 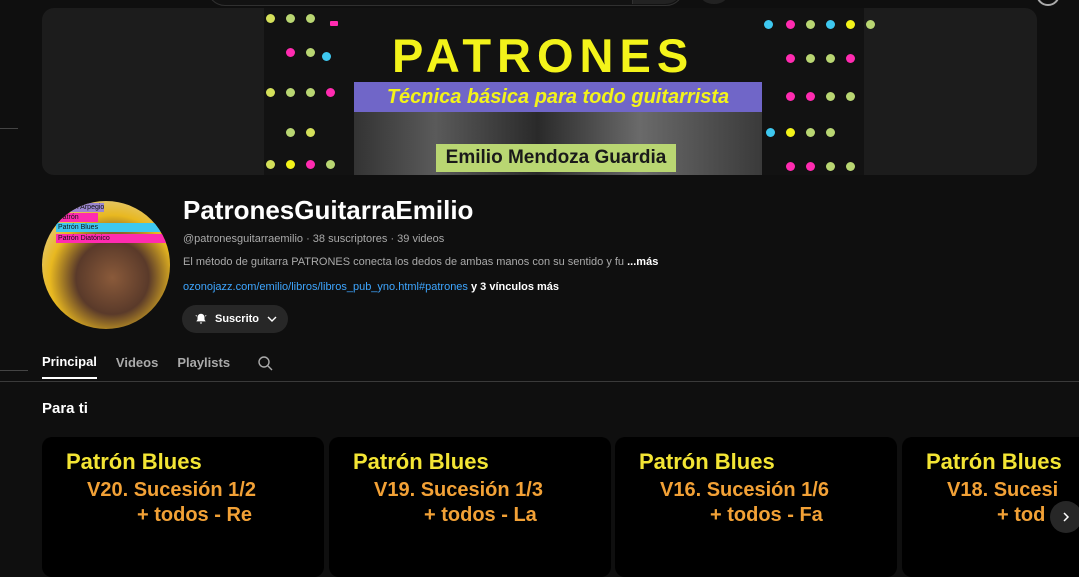 What do you see at coordinates (272, 319) in the screenshot?
I see `chevron-down-icon` at bounding box center [272, 319].